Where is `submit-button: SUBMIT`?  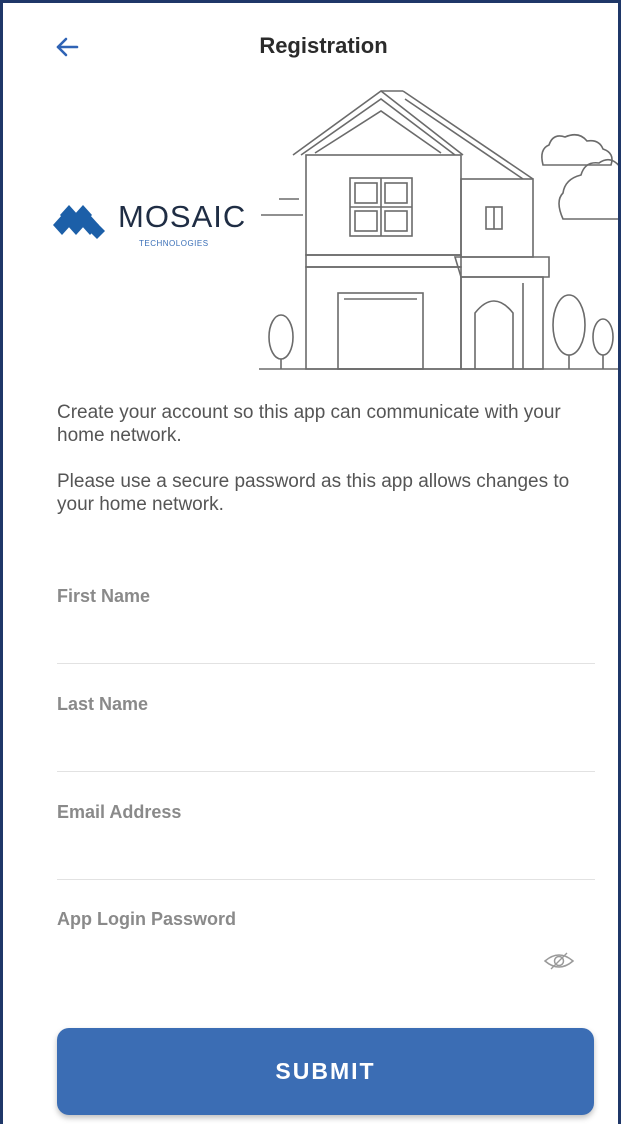
submit-button: SUBMIT is located at coordinates (325, 1071).